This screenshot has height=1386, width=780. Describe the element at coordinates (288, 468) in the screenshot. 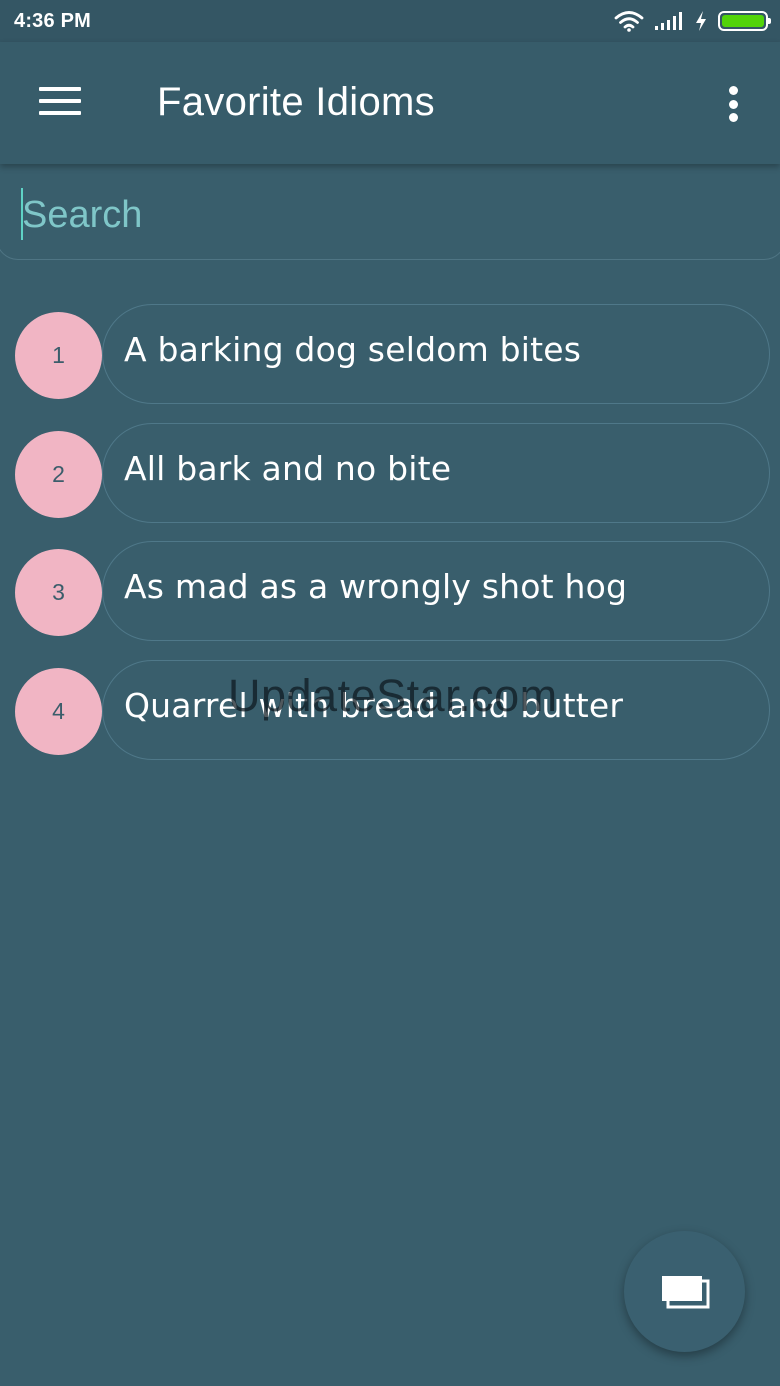

I see `idiom-text: All bark and no bite` at that location.